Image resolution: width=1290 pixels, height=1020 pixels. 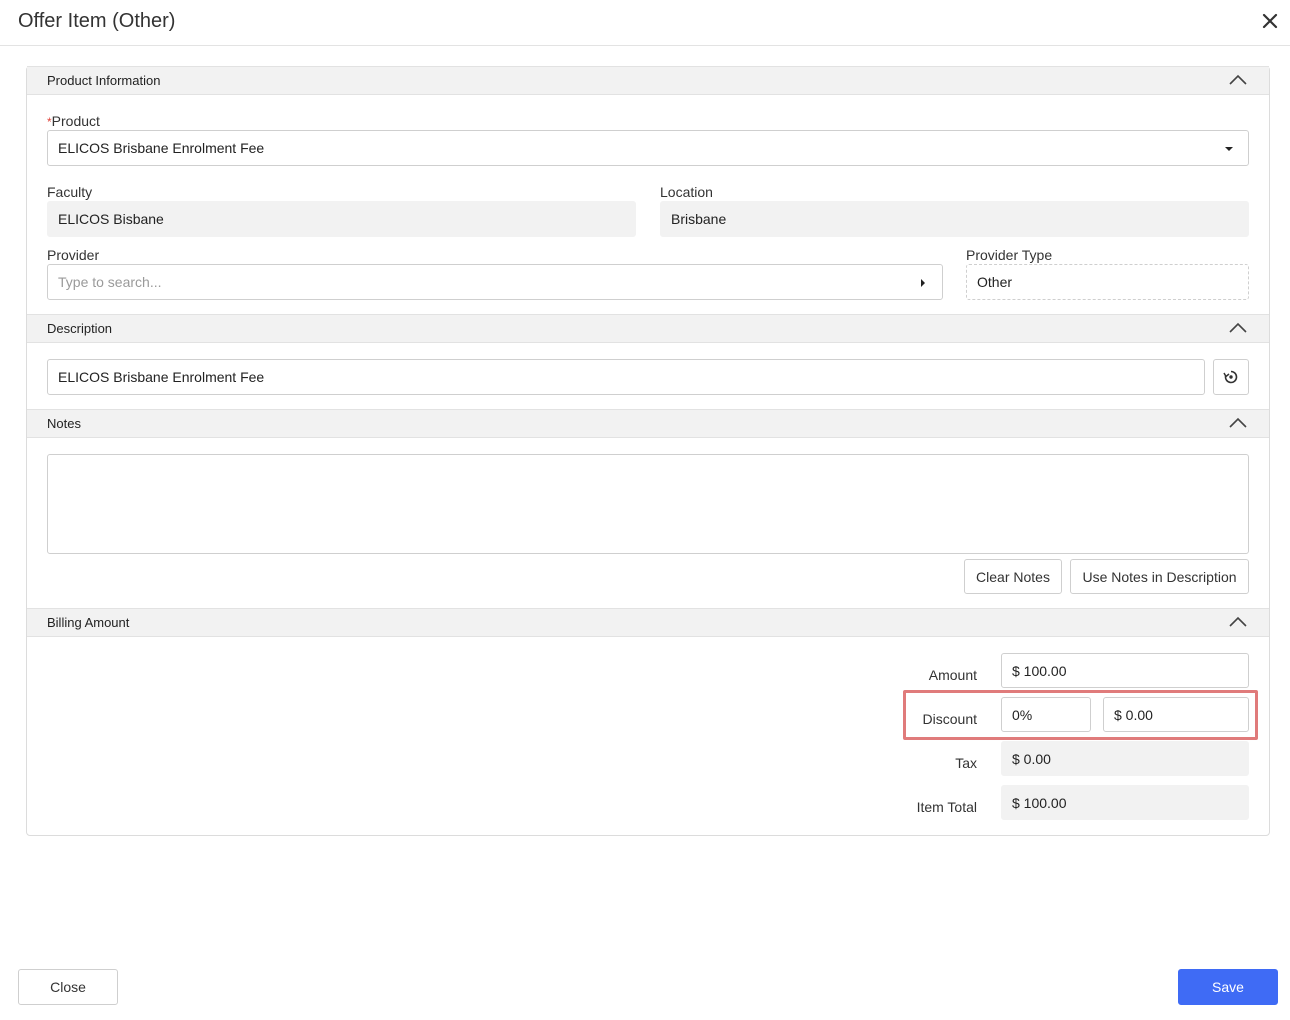 I want to click on section-title: Billing Amount, so click(x=88, y=622).